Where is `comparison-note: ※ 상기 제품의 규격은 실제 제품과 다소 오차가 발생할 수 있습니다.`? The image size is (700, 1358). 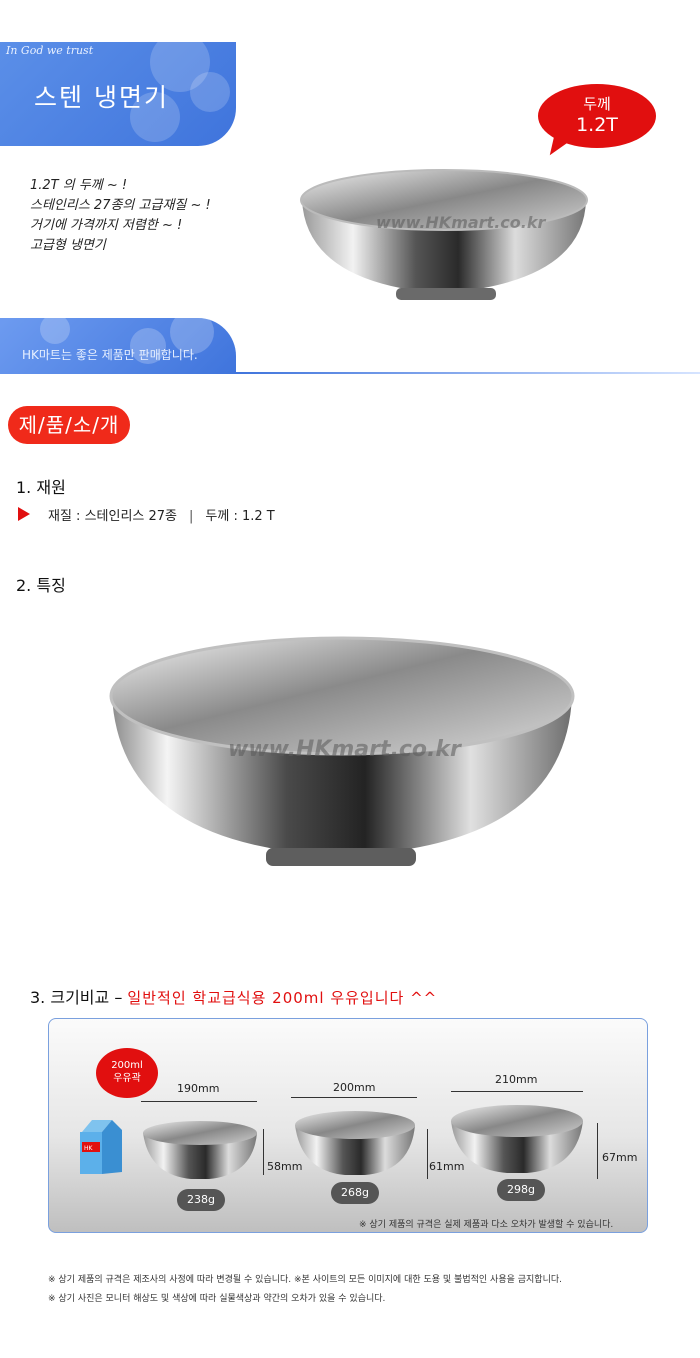
comparison-note: ※ 상기 제품의 규격은 실제 제품과 다소 오차가 발생할 수 있습니다. is located at coordinates (486, 1225).